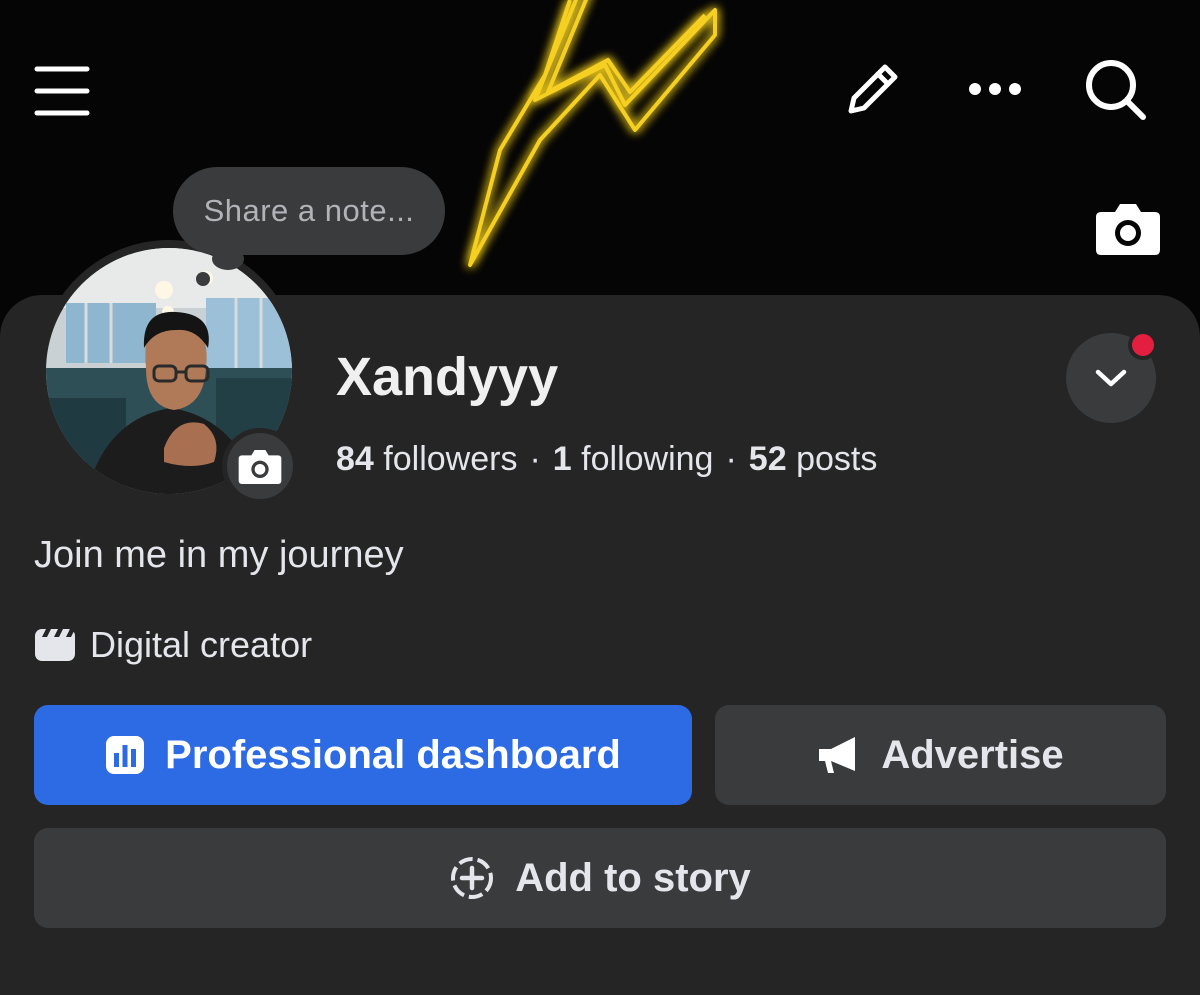 The height and width of the screenshot is (995, 1200). I want to click on add-to-story-button: Add to story, so click(600, 878).